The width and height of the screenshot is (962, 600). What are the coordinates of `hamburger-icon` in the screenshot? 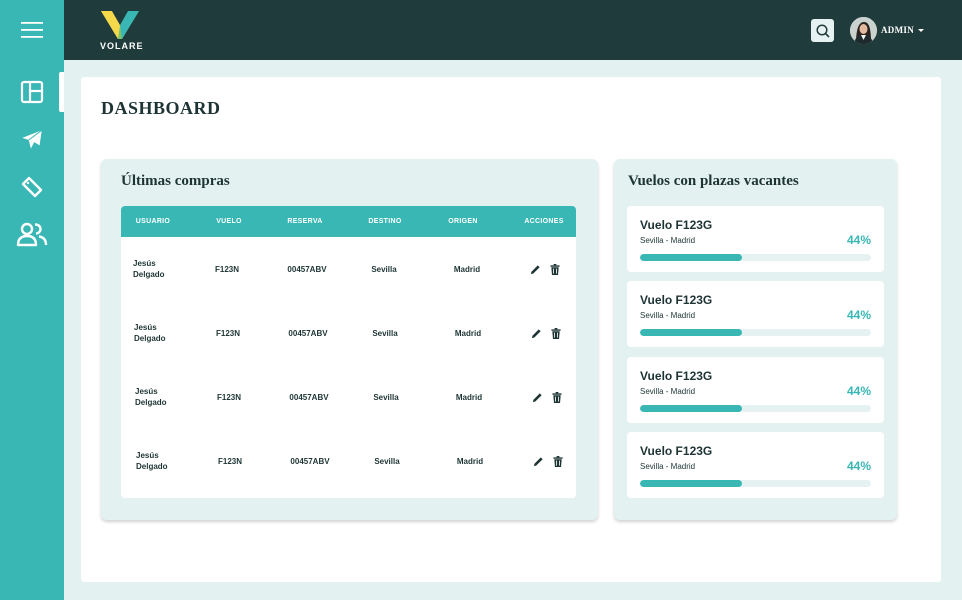 It's located at (32, 30).